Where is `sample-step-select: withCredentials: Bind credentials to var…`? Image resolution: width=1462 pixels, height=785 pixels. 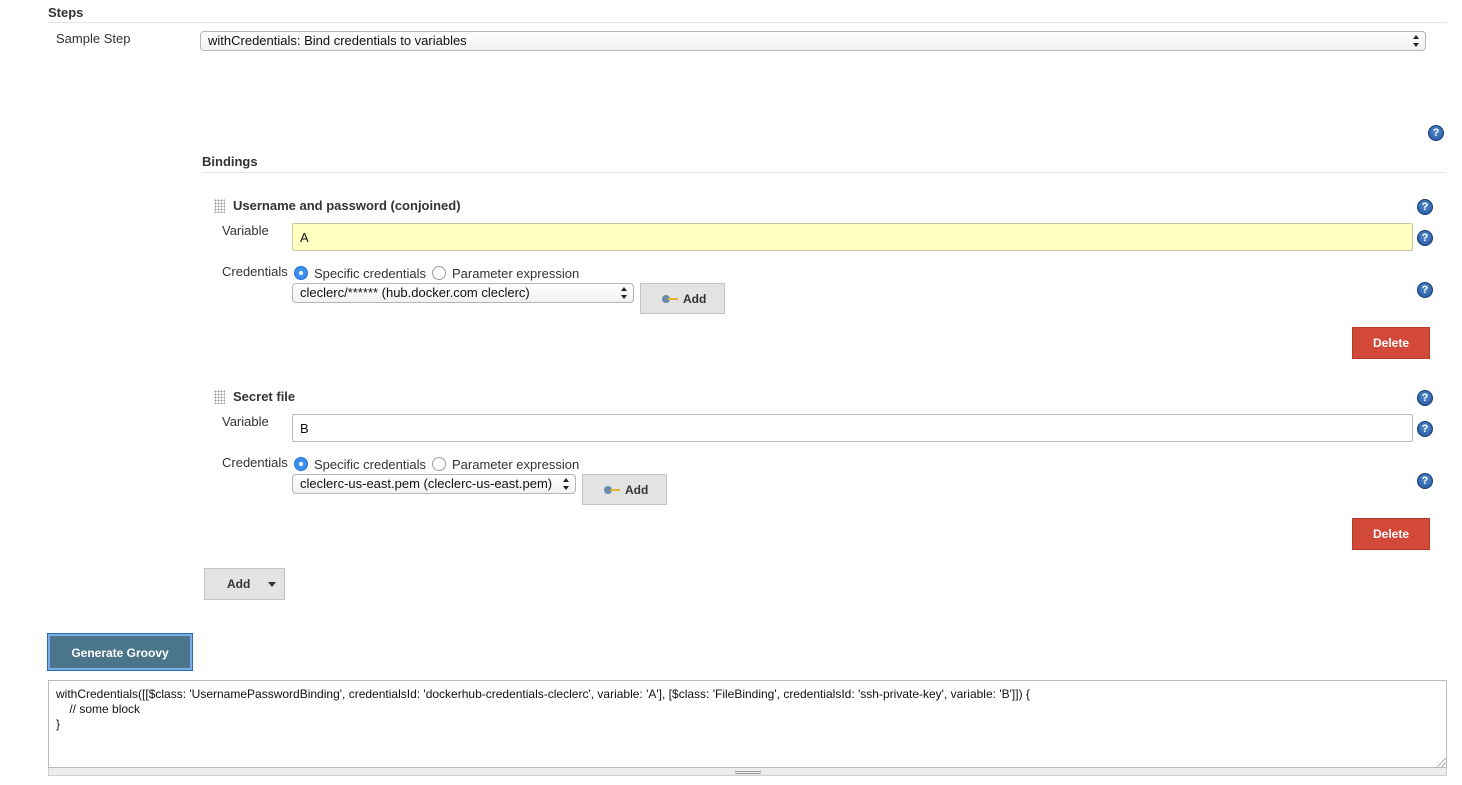 sample-step-select: withCredentials: Bind credentials to var… is located at coordinates (813, 41).